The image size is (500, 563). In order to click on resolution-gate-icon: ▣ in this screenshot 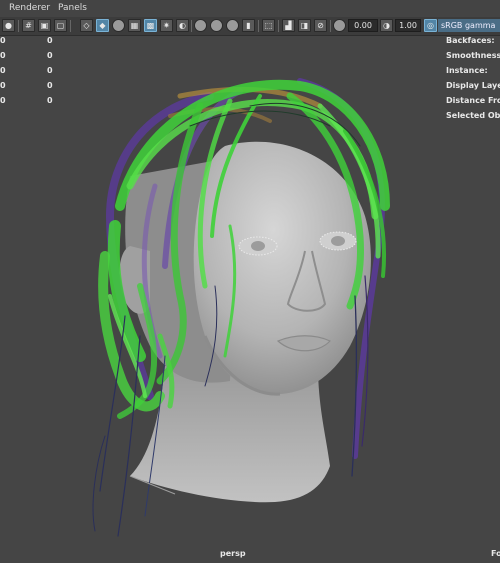, I will do `click(44, 25)`.